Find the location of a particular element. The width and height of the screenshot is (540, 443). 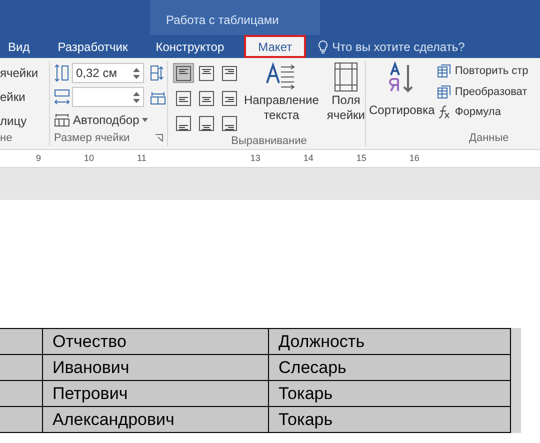

data-command: Формула is located at coordinates (482, 112).